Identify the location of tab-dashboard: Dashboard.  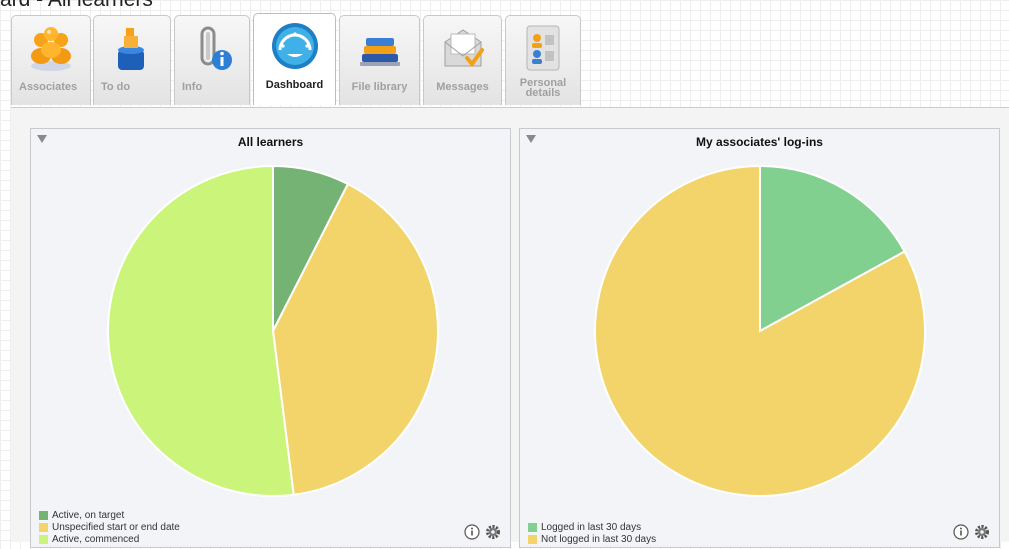
(294, 59).